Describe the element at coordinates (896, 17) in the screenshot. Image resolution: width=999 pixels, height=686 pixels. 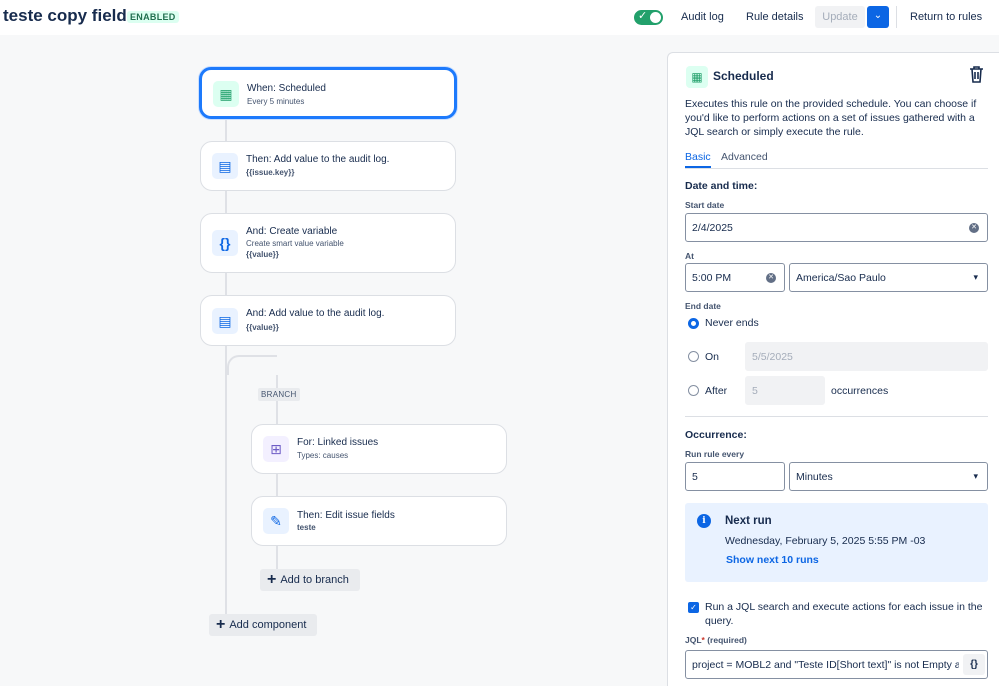
I see `header-divider` at that location.